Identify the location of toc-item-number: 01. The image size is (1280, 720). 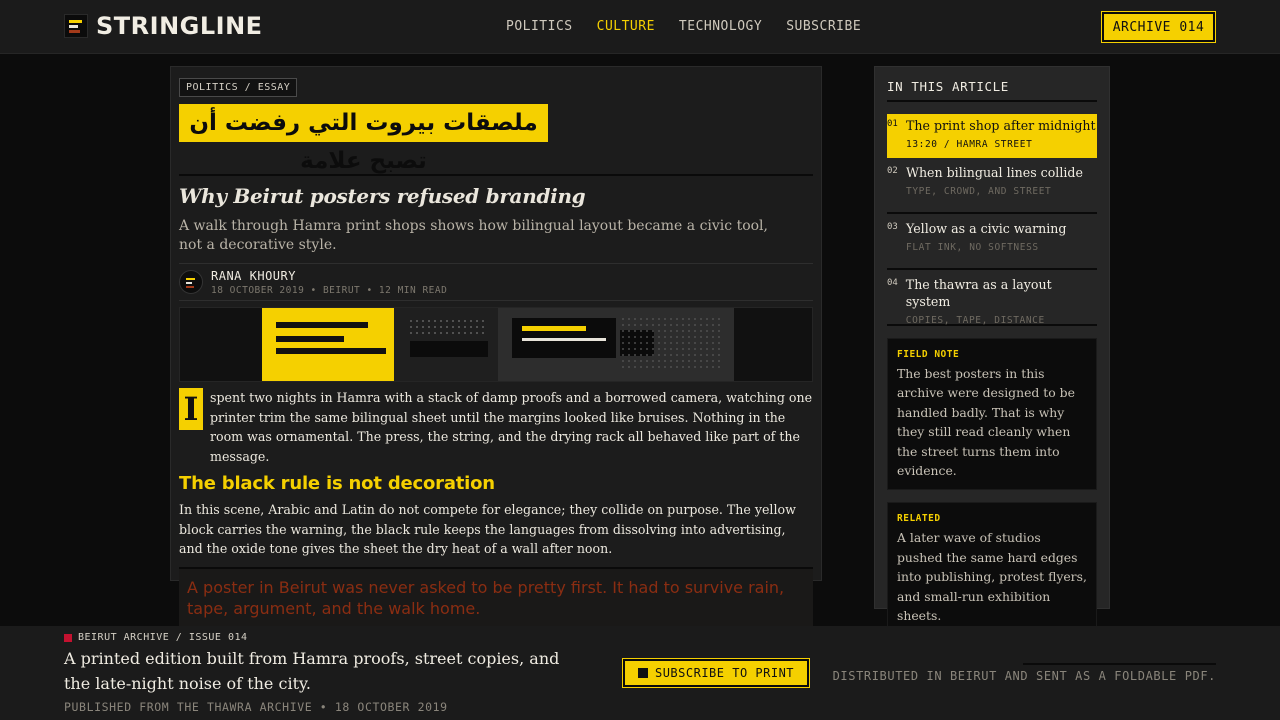
(892, 124).